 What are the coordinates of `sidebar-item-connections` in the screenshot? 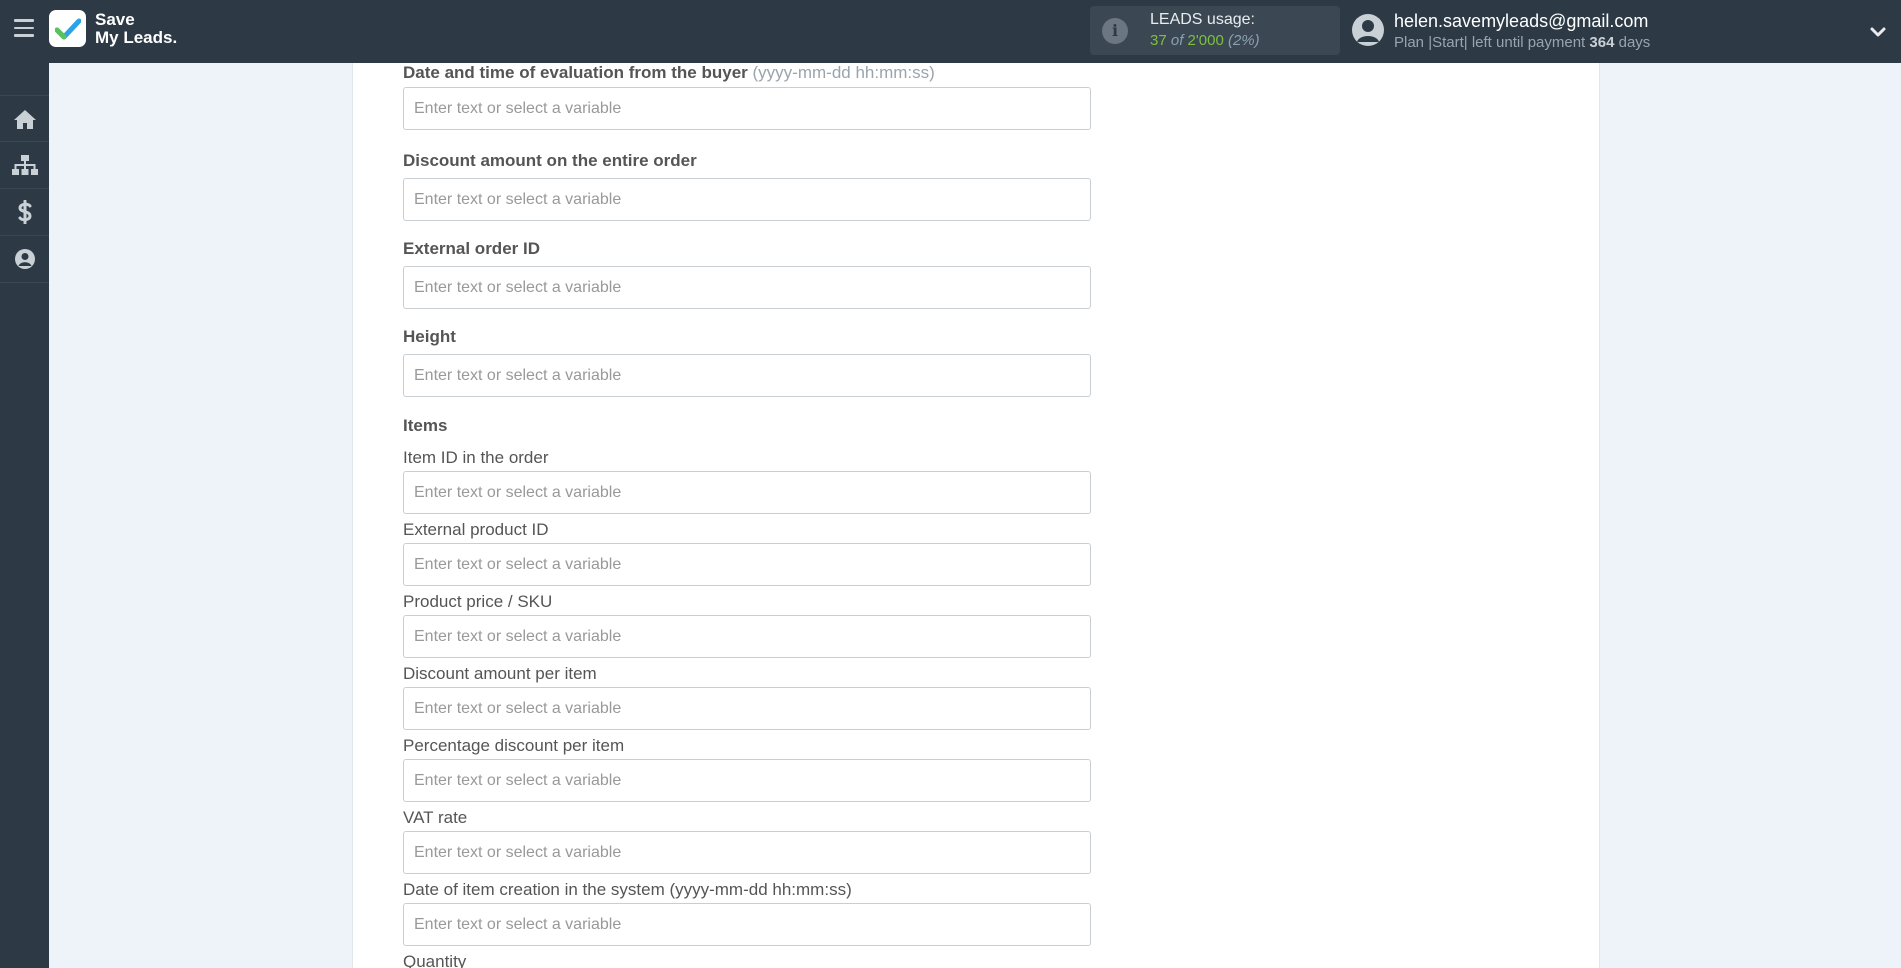 It's located at (24, 165).